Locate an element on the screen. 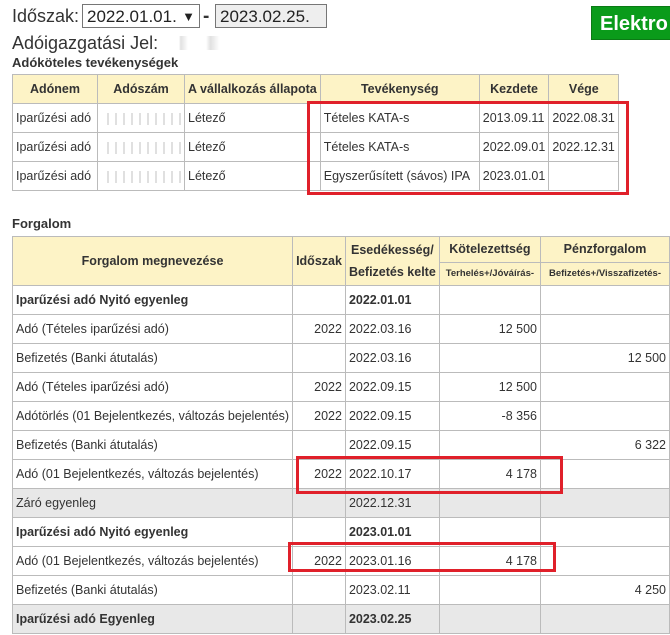  turnover-row: Iparűzési adó Egyenleg 2023.02.25 is located at coordinates (340, 619).